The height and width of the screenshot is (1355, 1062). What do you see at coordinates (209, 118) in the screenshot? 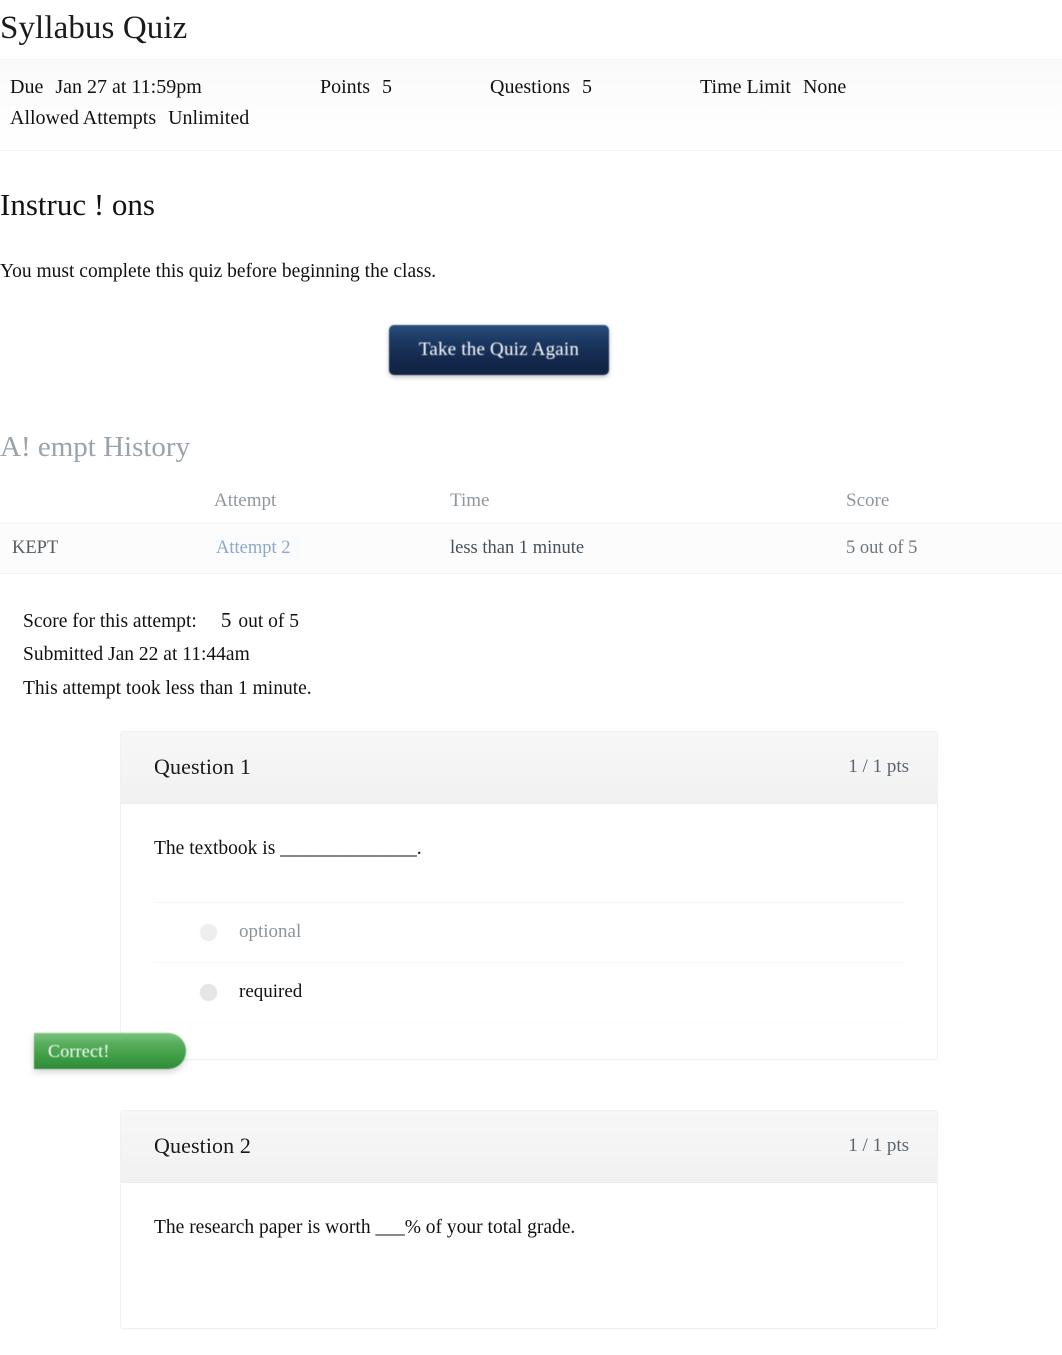
I see `allowed-attempts-value: Unlimited` at bounding box center [209, 118].